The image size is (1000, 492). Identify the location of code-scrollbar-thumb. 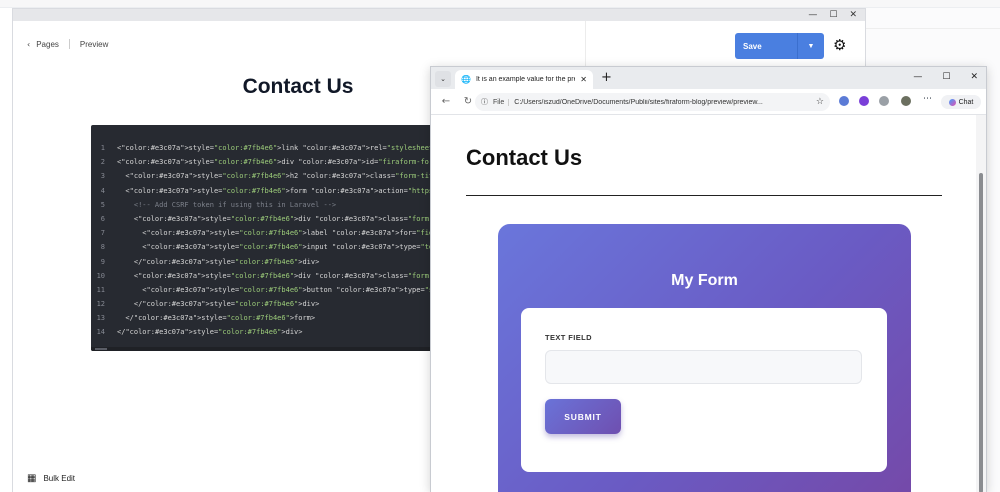
(101, 349).